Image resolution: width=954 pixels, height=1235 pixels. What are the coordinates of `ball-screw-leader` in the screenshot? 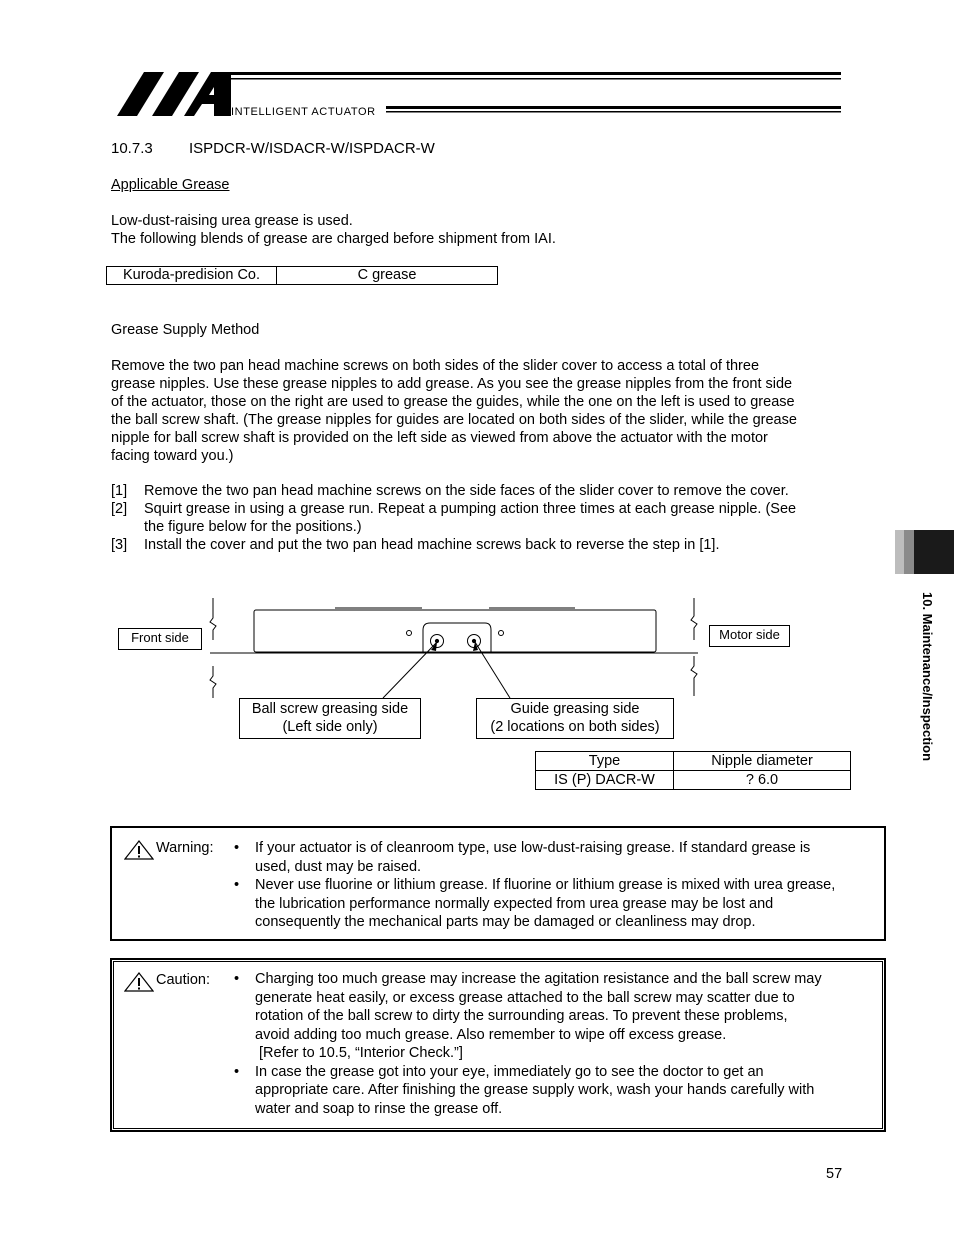 It's located at (410, 670).